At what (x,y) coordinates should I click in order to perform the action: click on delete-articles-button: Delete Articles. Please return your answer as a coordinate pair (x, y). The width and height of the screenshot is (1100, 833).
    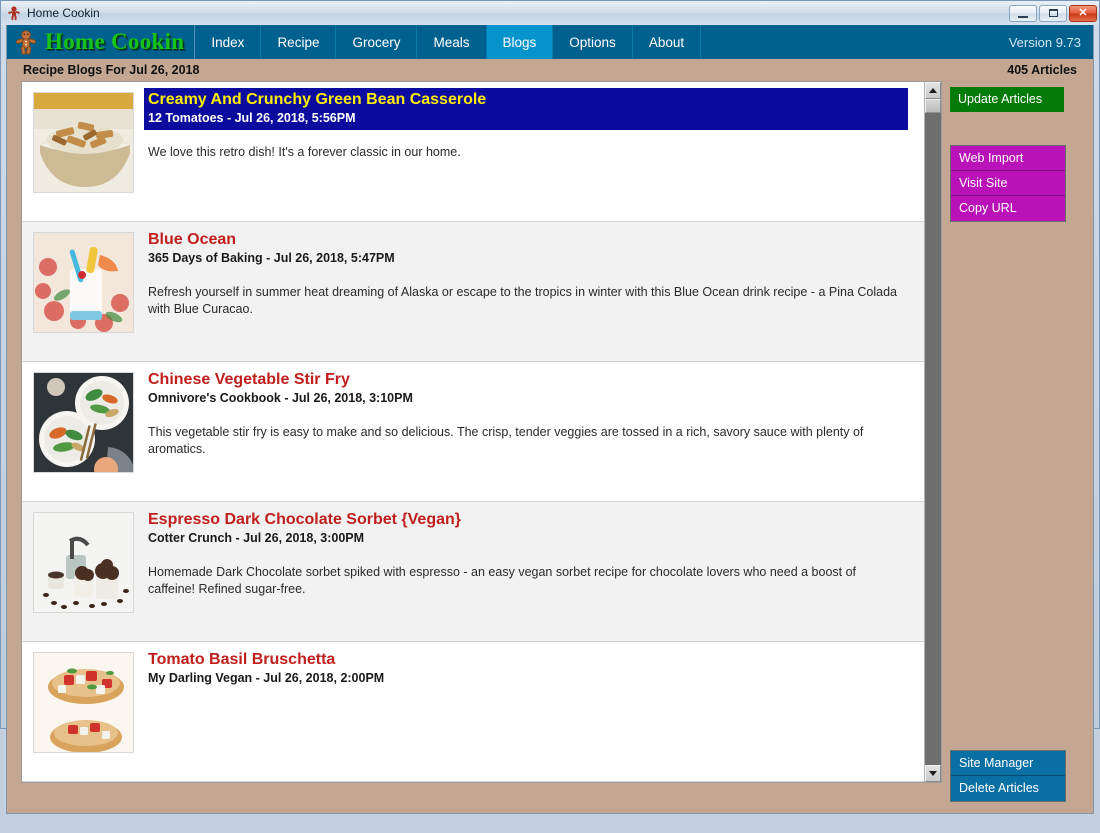
    Looking at the image, I should click on (1008, 788).